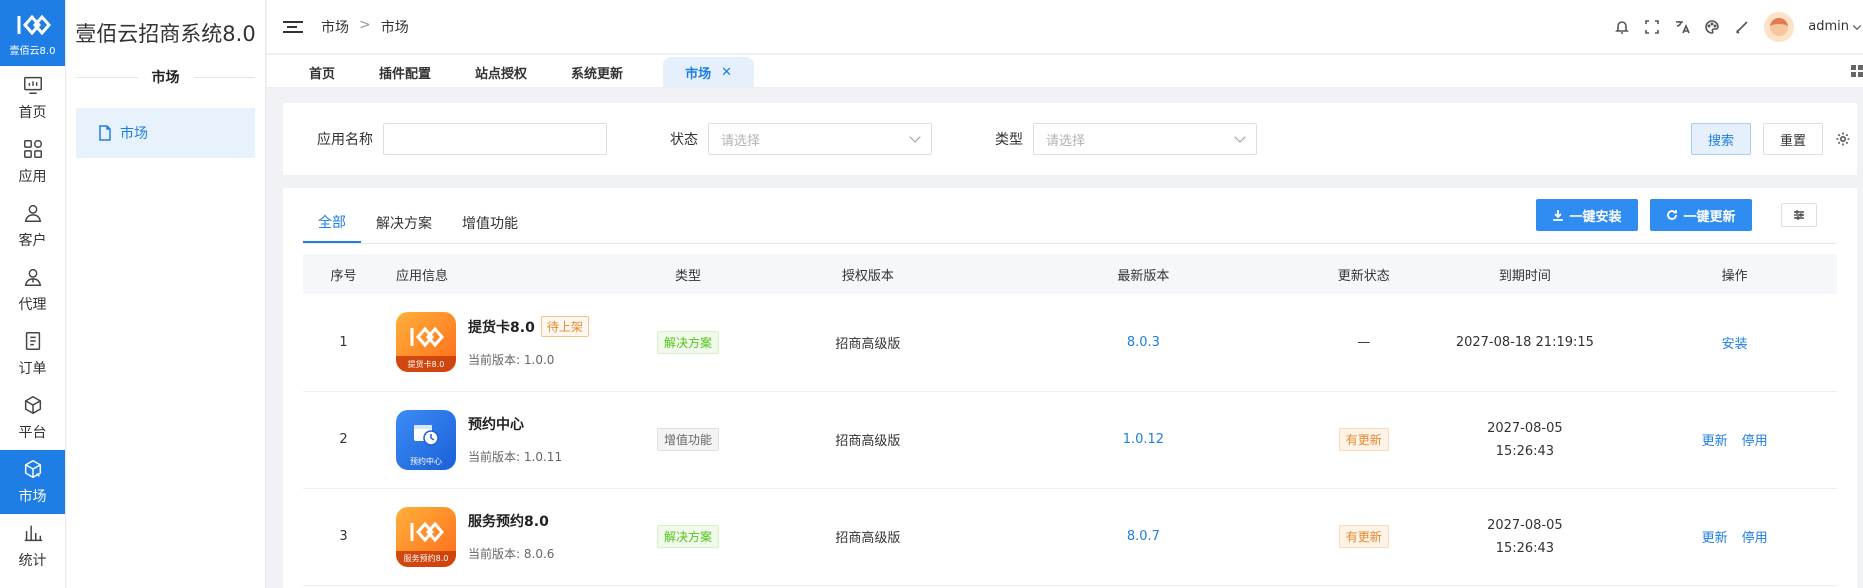  I want to click on rail-item-label: 市场, so click(32, 497).